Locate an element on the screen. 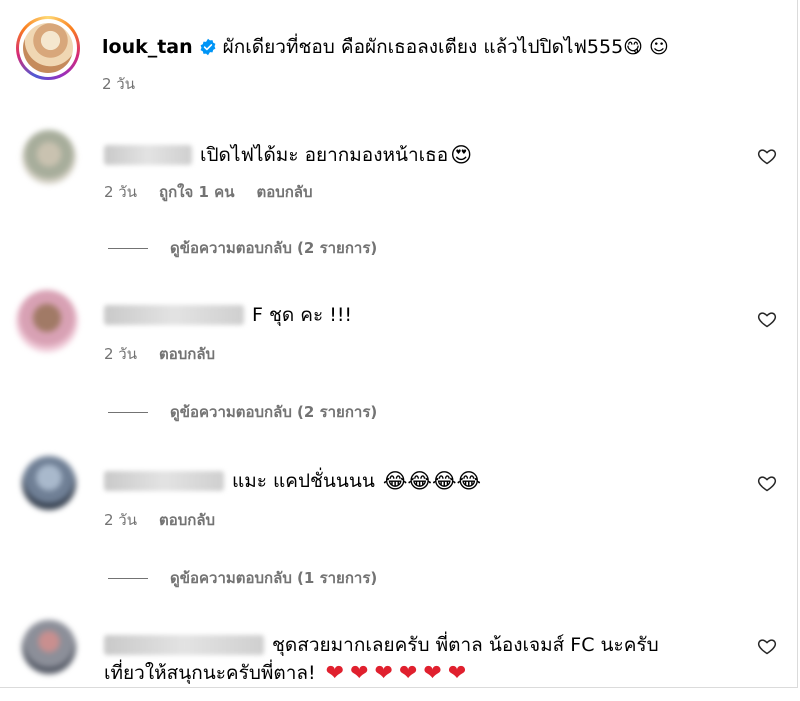  comment-line: แมะ แคปชั่นนนน 😂😂😂😂 is located at coordinates (292, 481).